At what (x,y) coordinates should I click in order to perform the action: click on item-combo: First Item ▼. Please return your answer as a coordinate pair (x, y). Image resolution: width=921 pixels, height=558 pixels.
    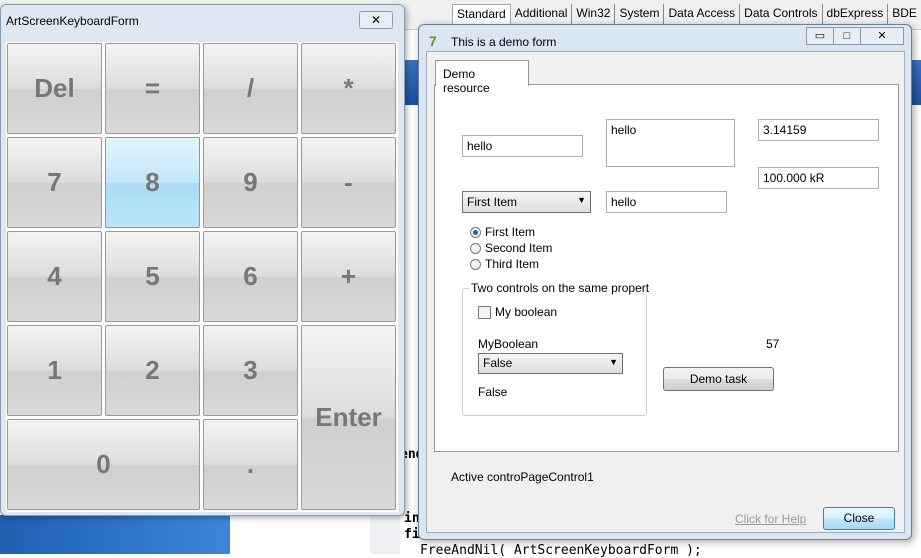
    Looking at the image, I should click on (526, 202).